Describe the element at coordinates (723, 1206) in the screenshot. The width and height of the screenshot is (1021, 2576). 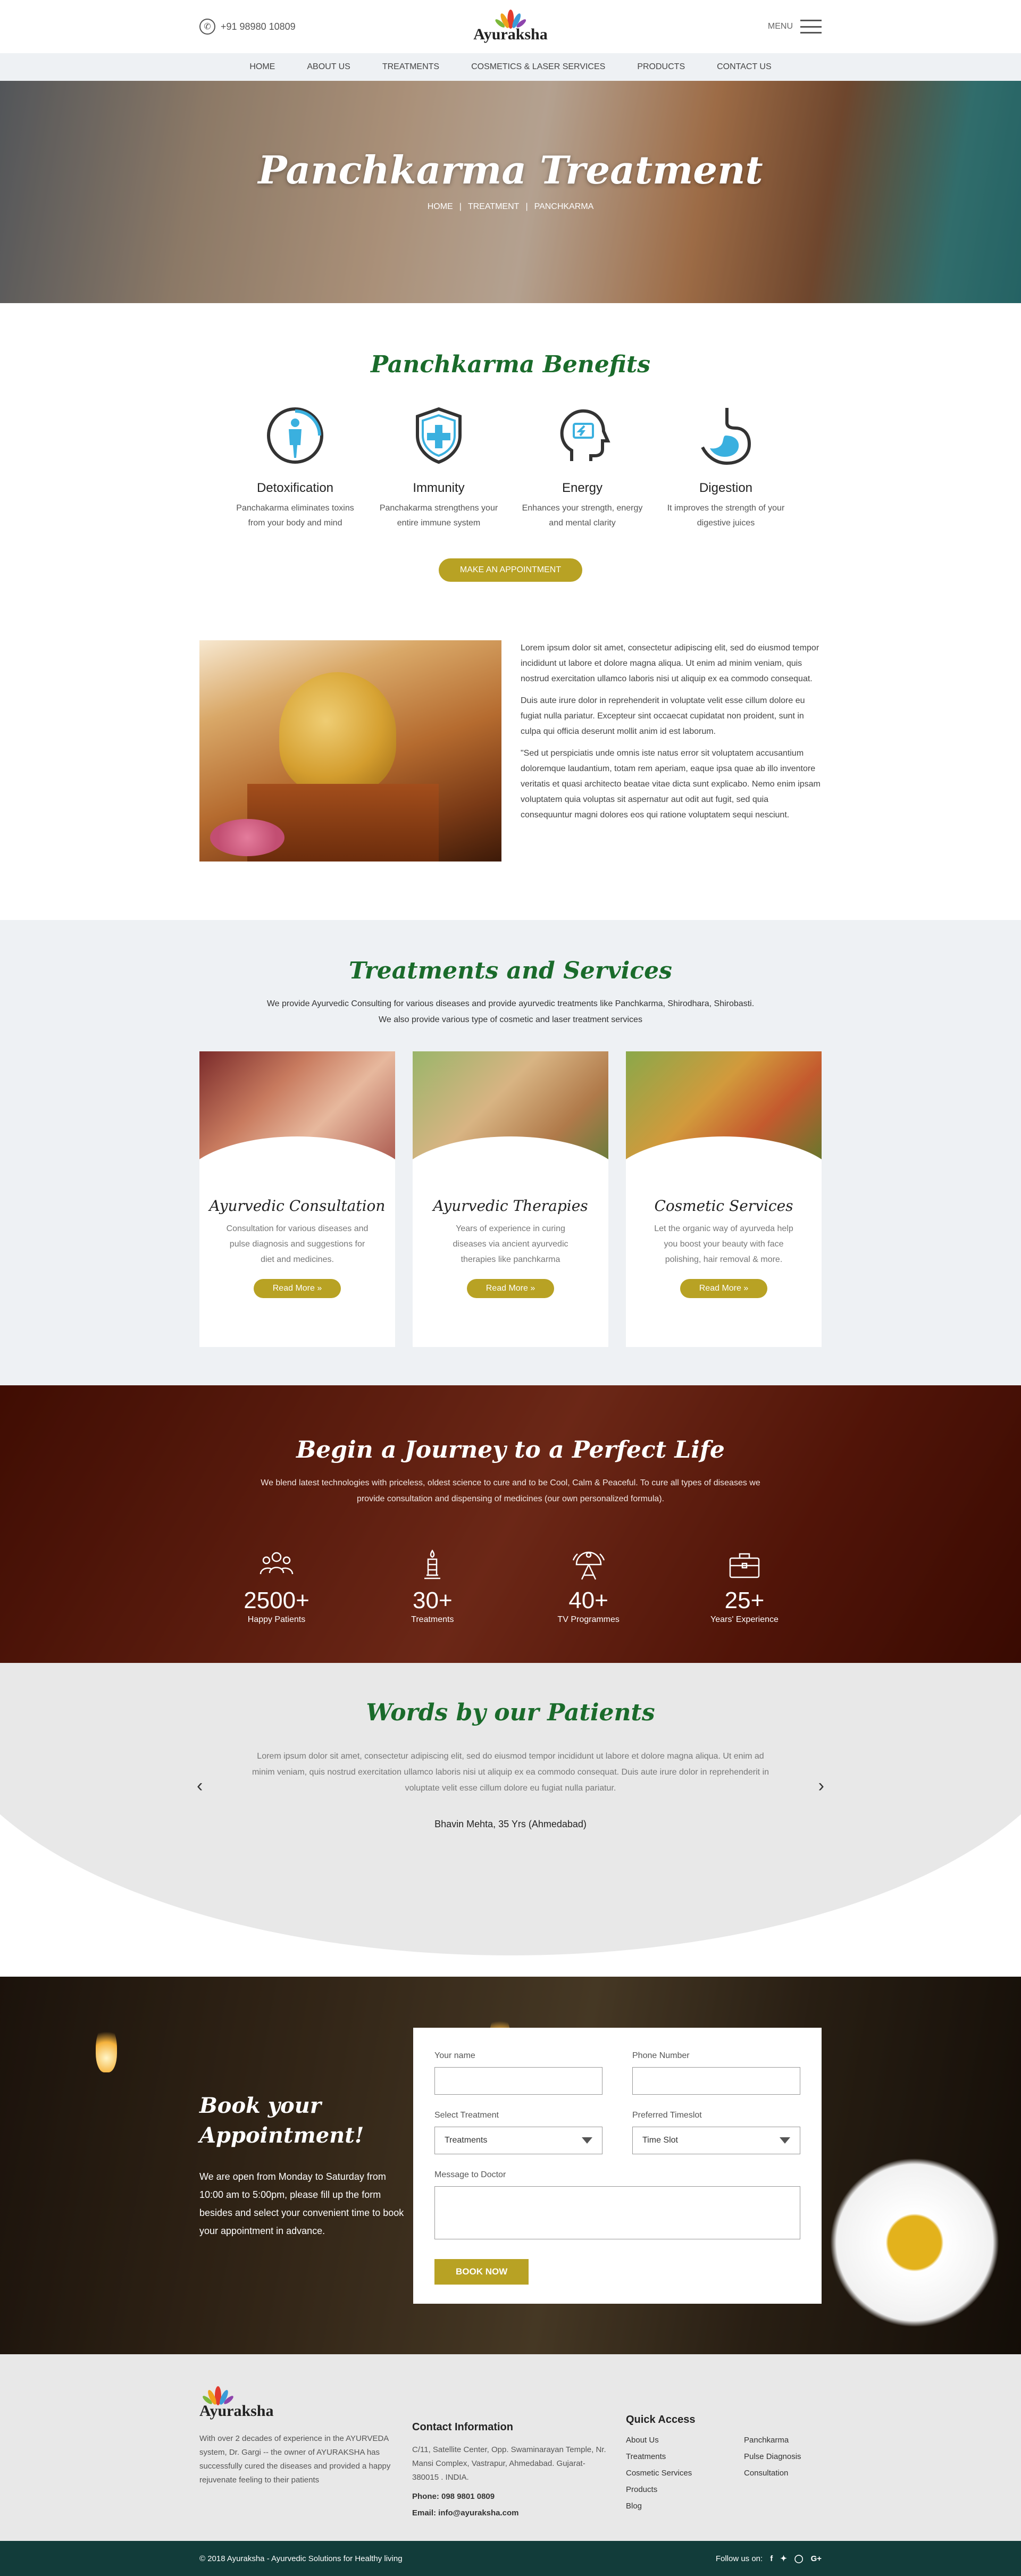
I see `card-title: Cosmetic Services` at that location.